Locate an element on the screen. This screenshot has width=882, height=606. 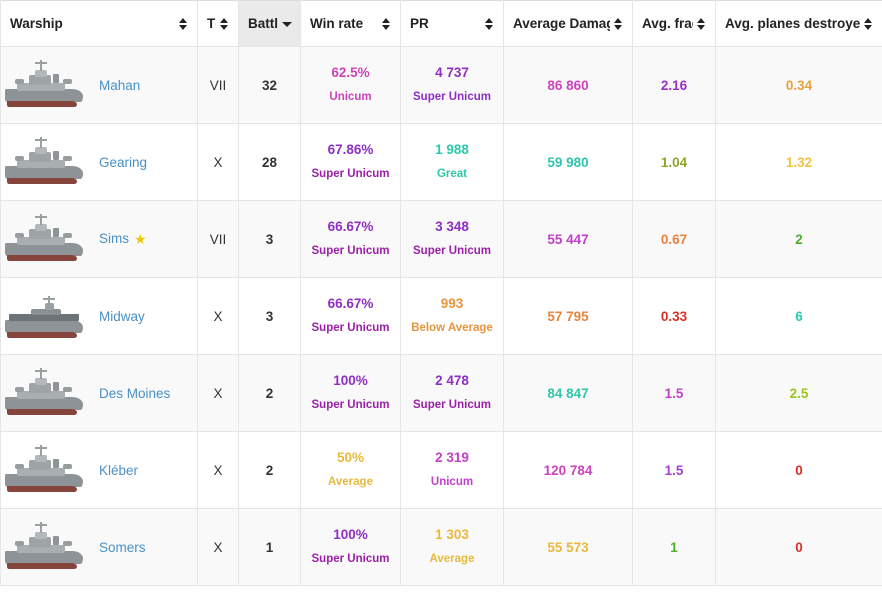
column-header-winrate: Win rate is located at coordinates (350, 23).